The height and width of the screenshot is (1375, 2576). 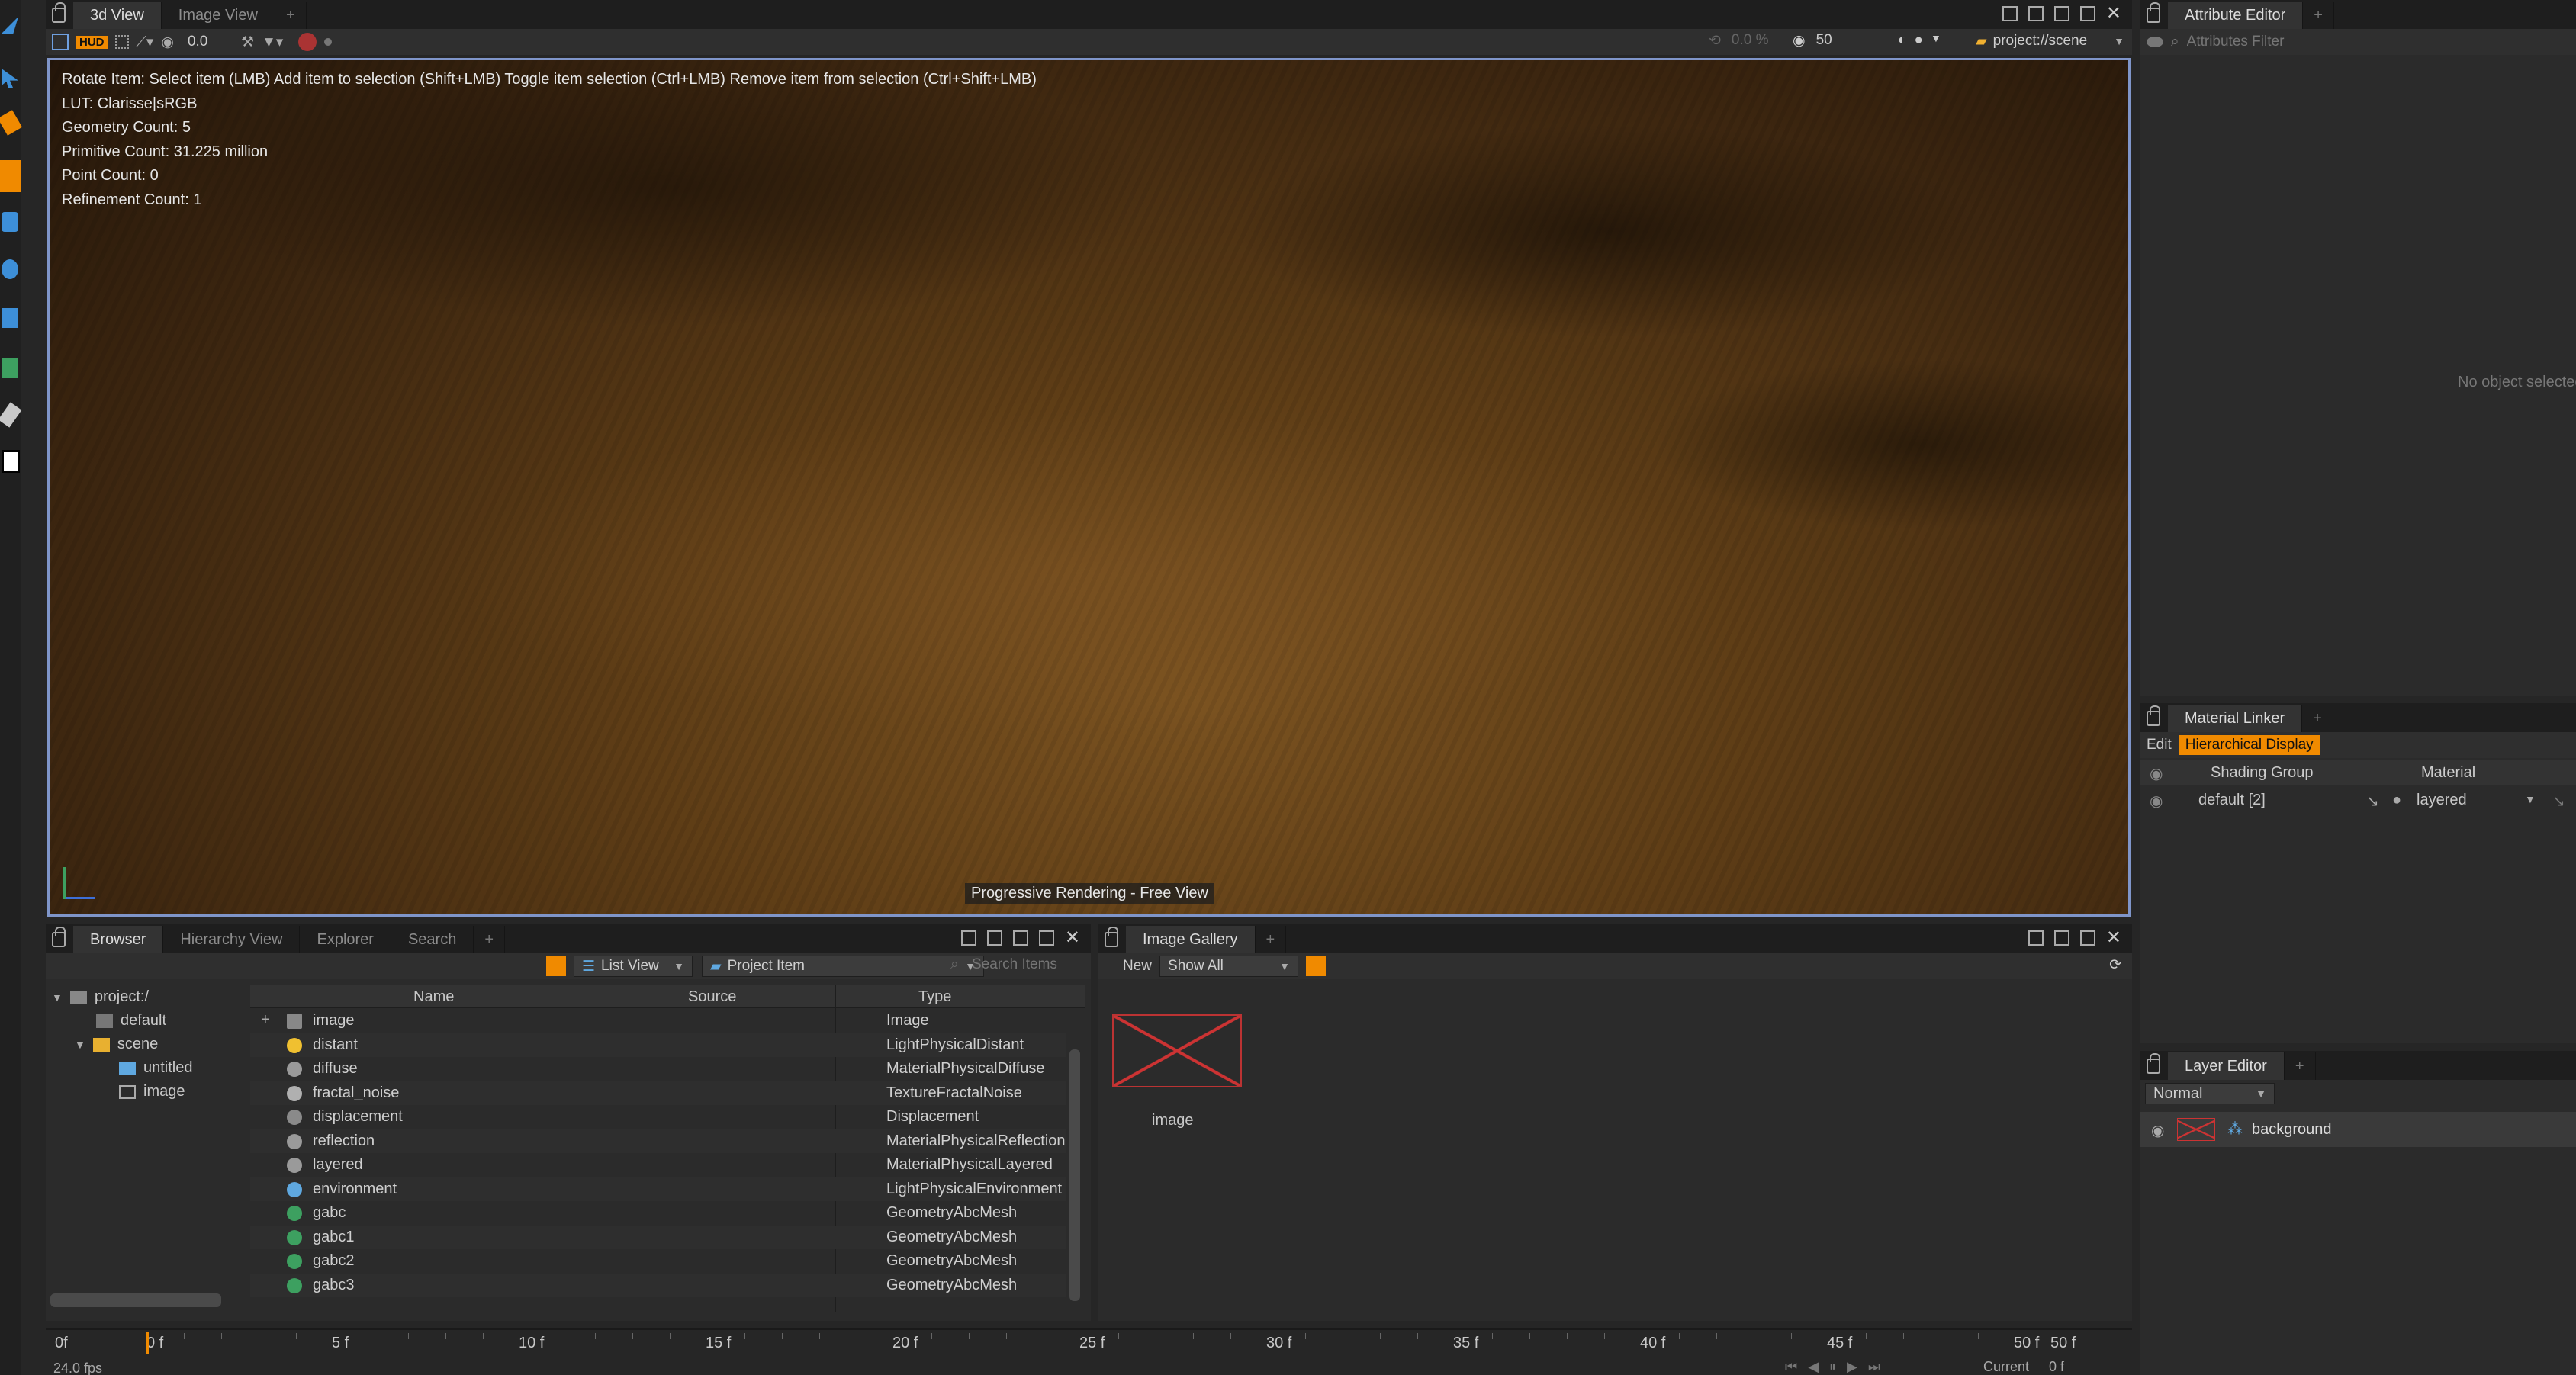 I want to click on column-header: Material, so click(x=2448, y=773).